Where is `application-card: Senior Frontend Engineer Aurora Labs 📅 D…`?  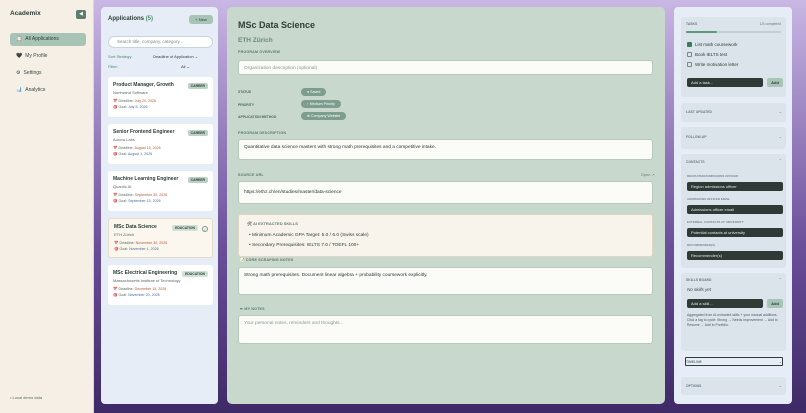 application-card: Senior Frontend Engineer Aurora Labs 📅 D… is located at coordinates (160, 144).